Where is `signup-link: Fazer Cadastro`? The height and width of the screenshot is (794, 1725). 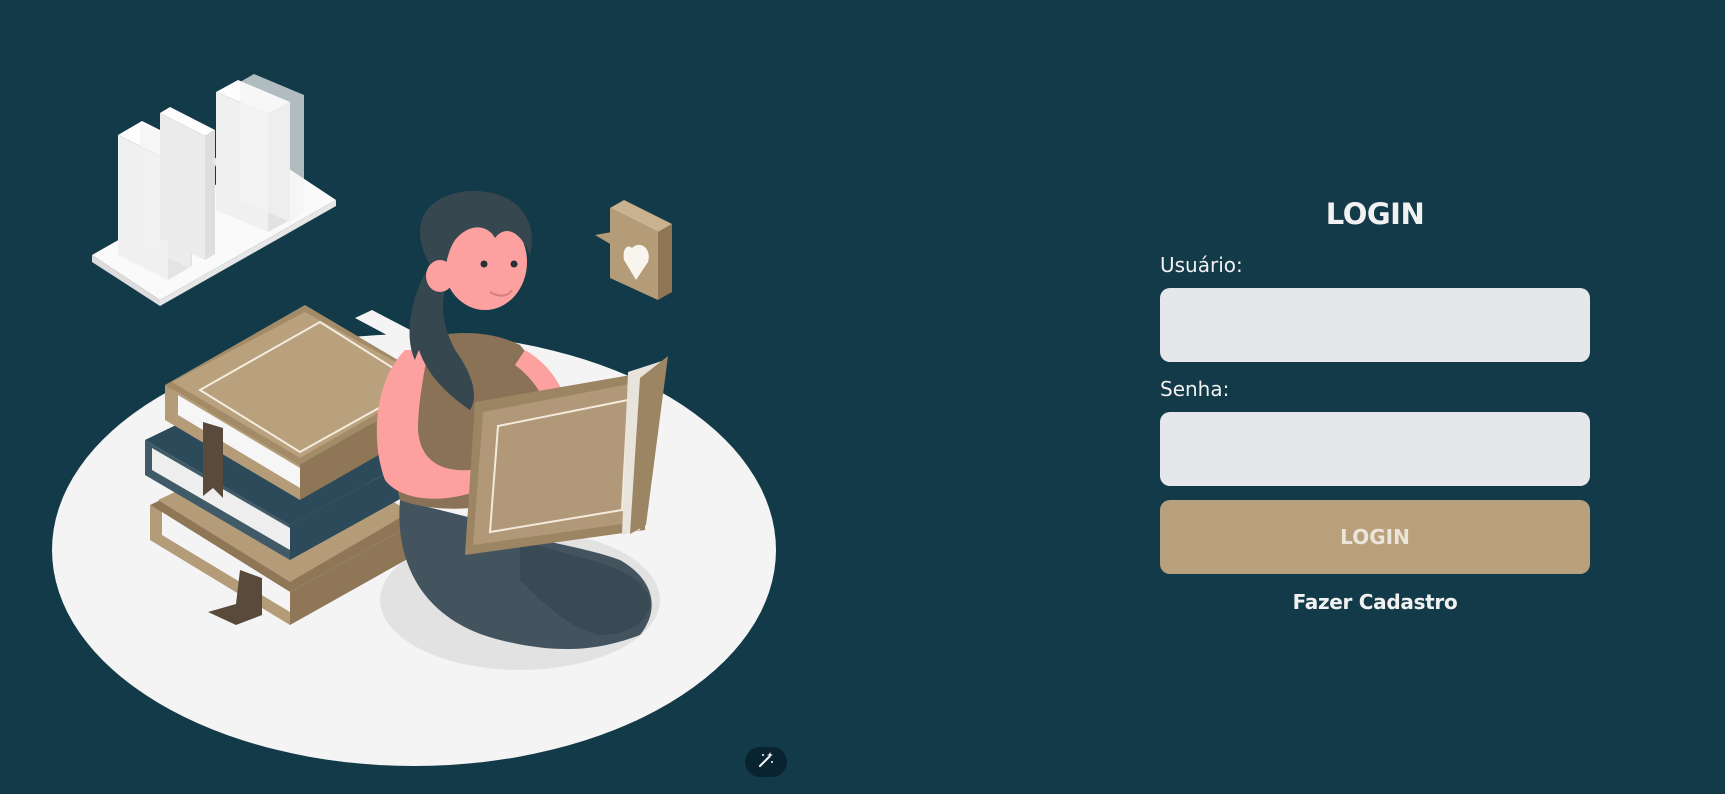
signup-link: Fazer Cadastro is located at coordinates (1375, 602).